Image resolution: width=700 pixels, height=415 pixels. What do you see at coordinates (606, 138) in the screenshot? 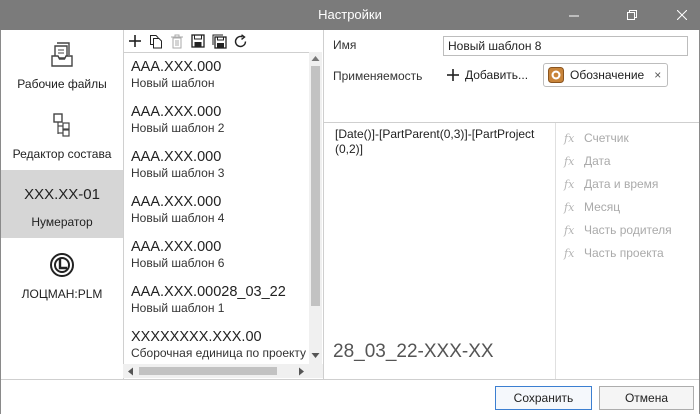
I see `function-label: Счетчик` at bounding box center [606, 138].